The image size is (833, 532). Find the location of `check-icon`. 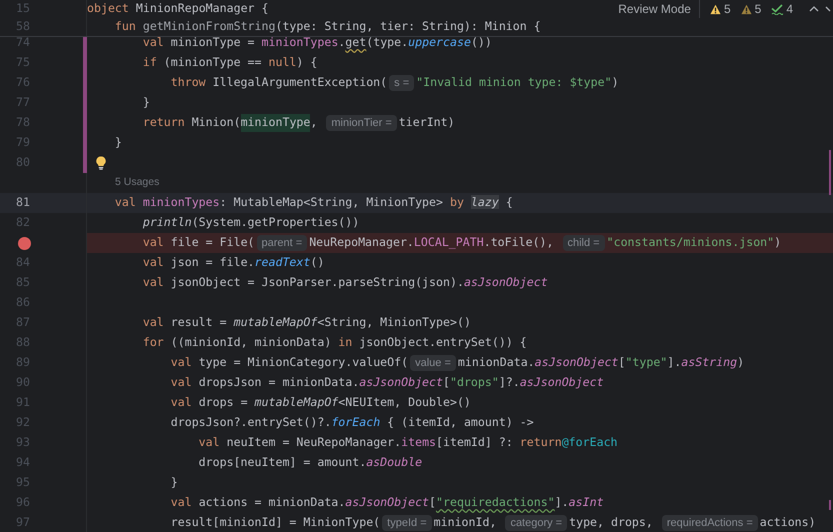

check-icon is located at coordinates (777, 9).